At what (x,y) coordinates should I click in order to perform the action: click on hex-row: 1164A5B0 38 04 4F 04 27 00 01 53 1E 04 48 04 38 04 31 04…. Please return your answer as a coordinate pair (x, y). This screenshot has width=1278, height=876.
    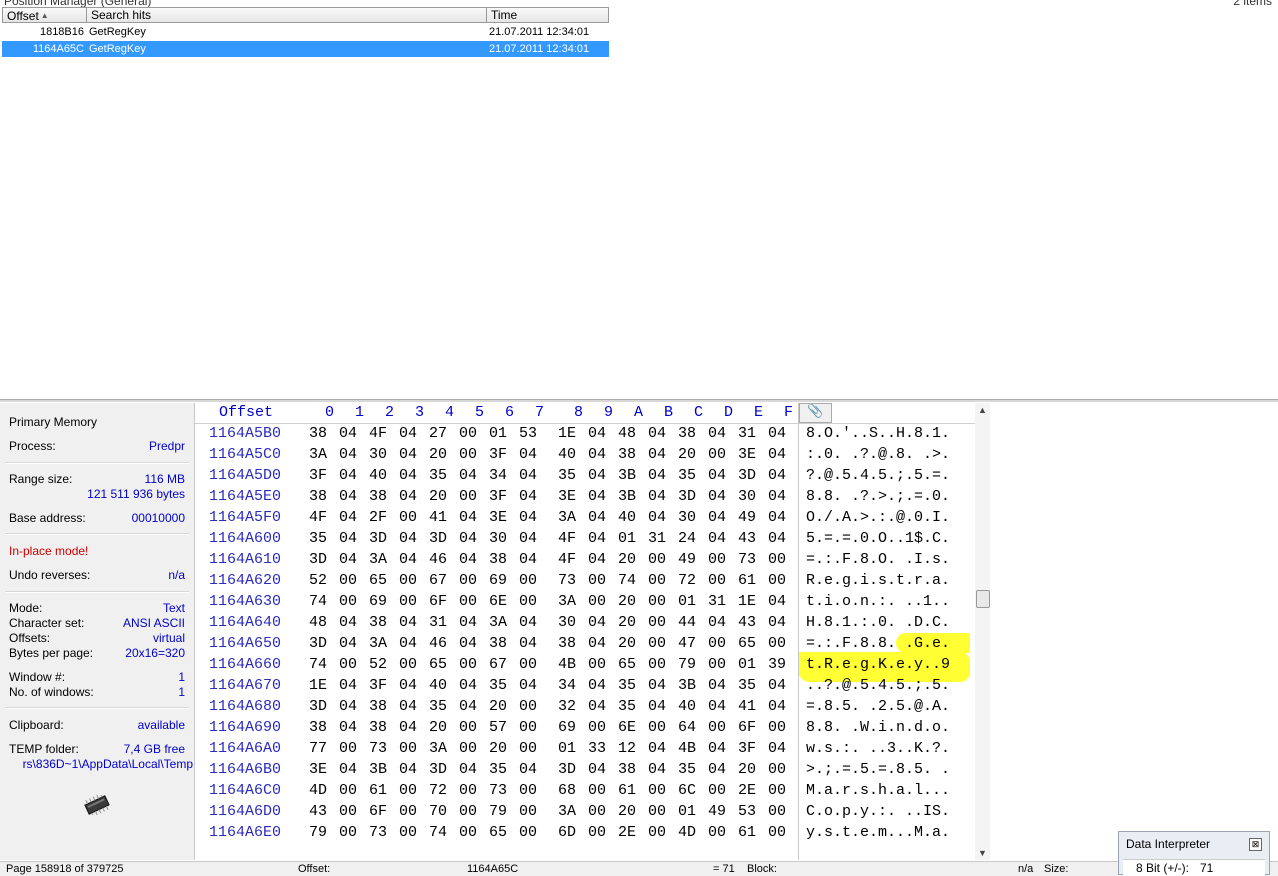
    Looking at the image, I should click on (585, 435).